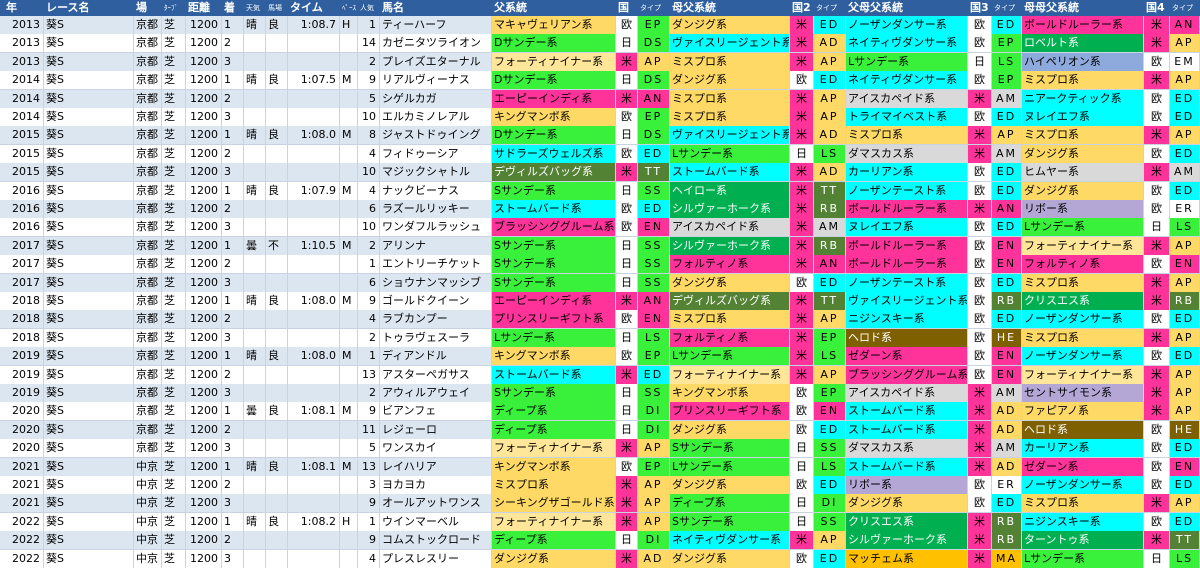 The height and width of the screenshot is (568, 1200). I want to click on cell-type2: TT, so click(830, 190).